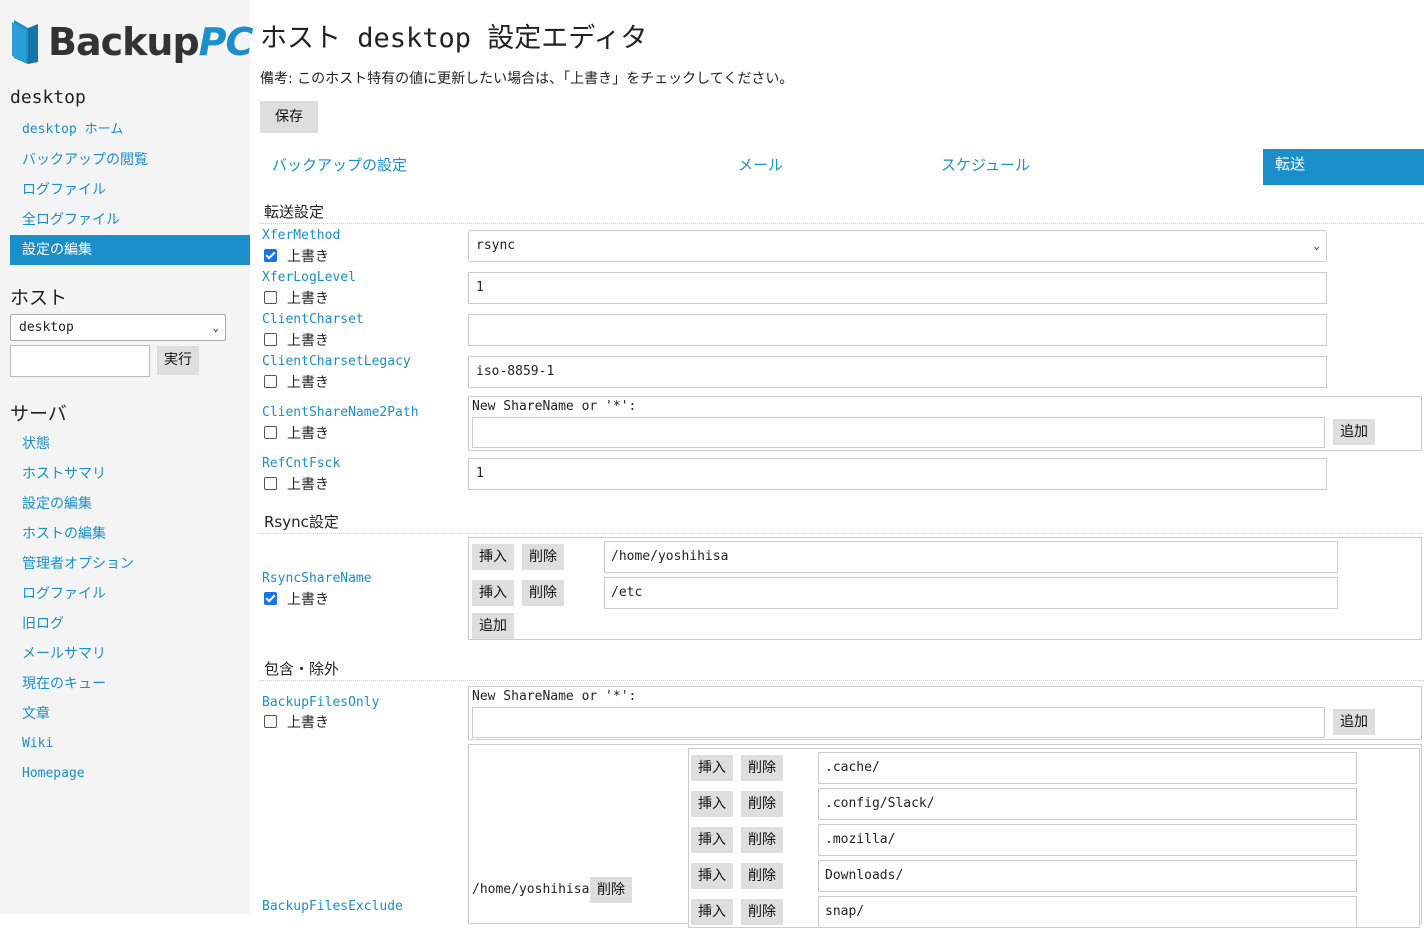 The height and width of the screenshot is (928, 1424). Describe the element at coordinates (130, 250) in the screenshot. I see `sidebar-item-edit-config: 設定の編集` at that location.